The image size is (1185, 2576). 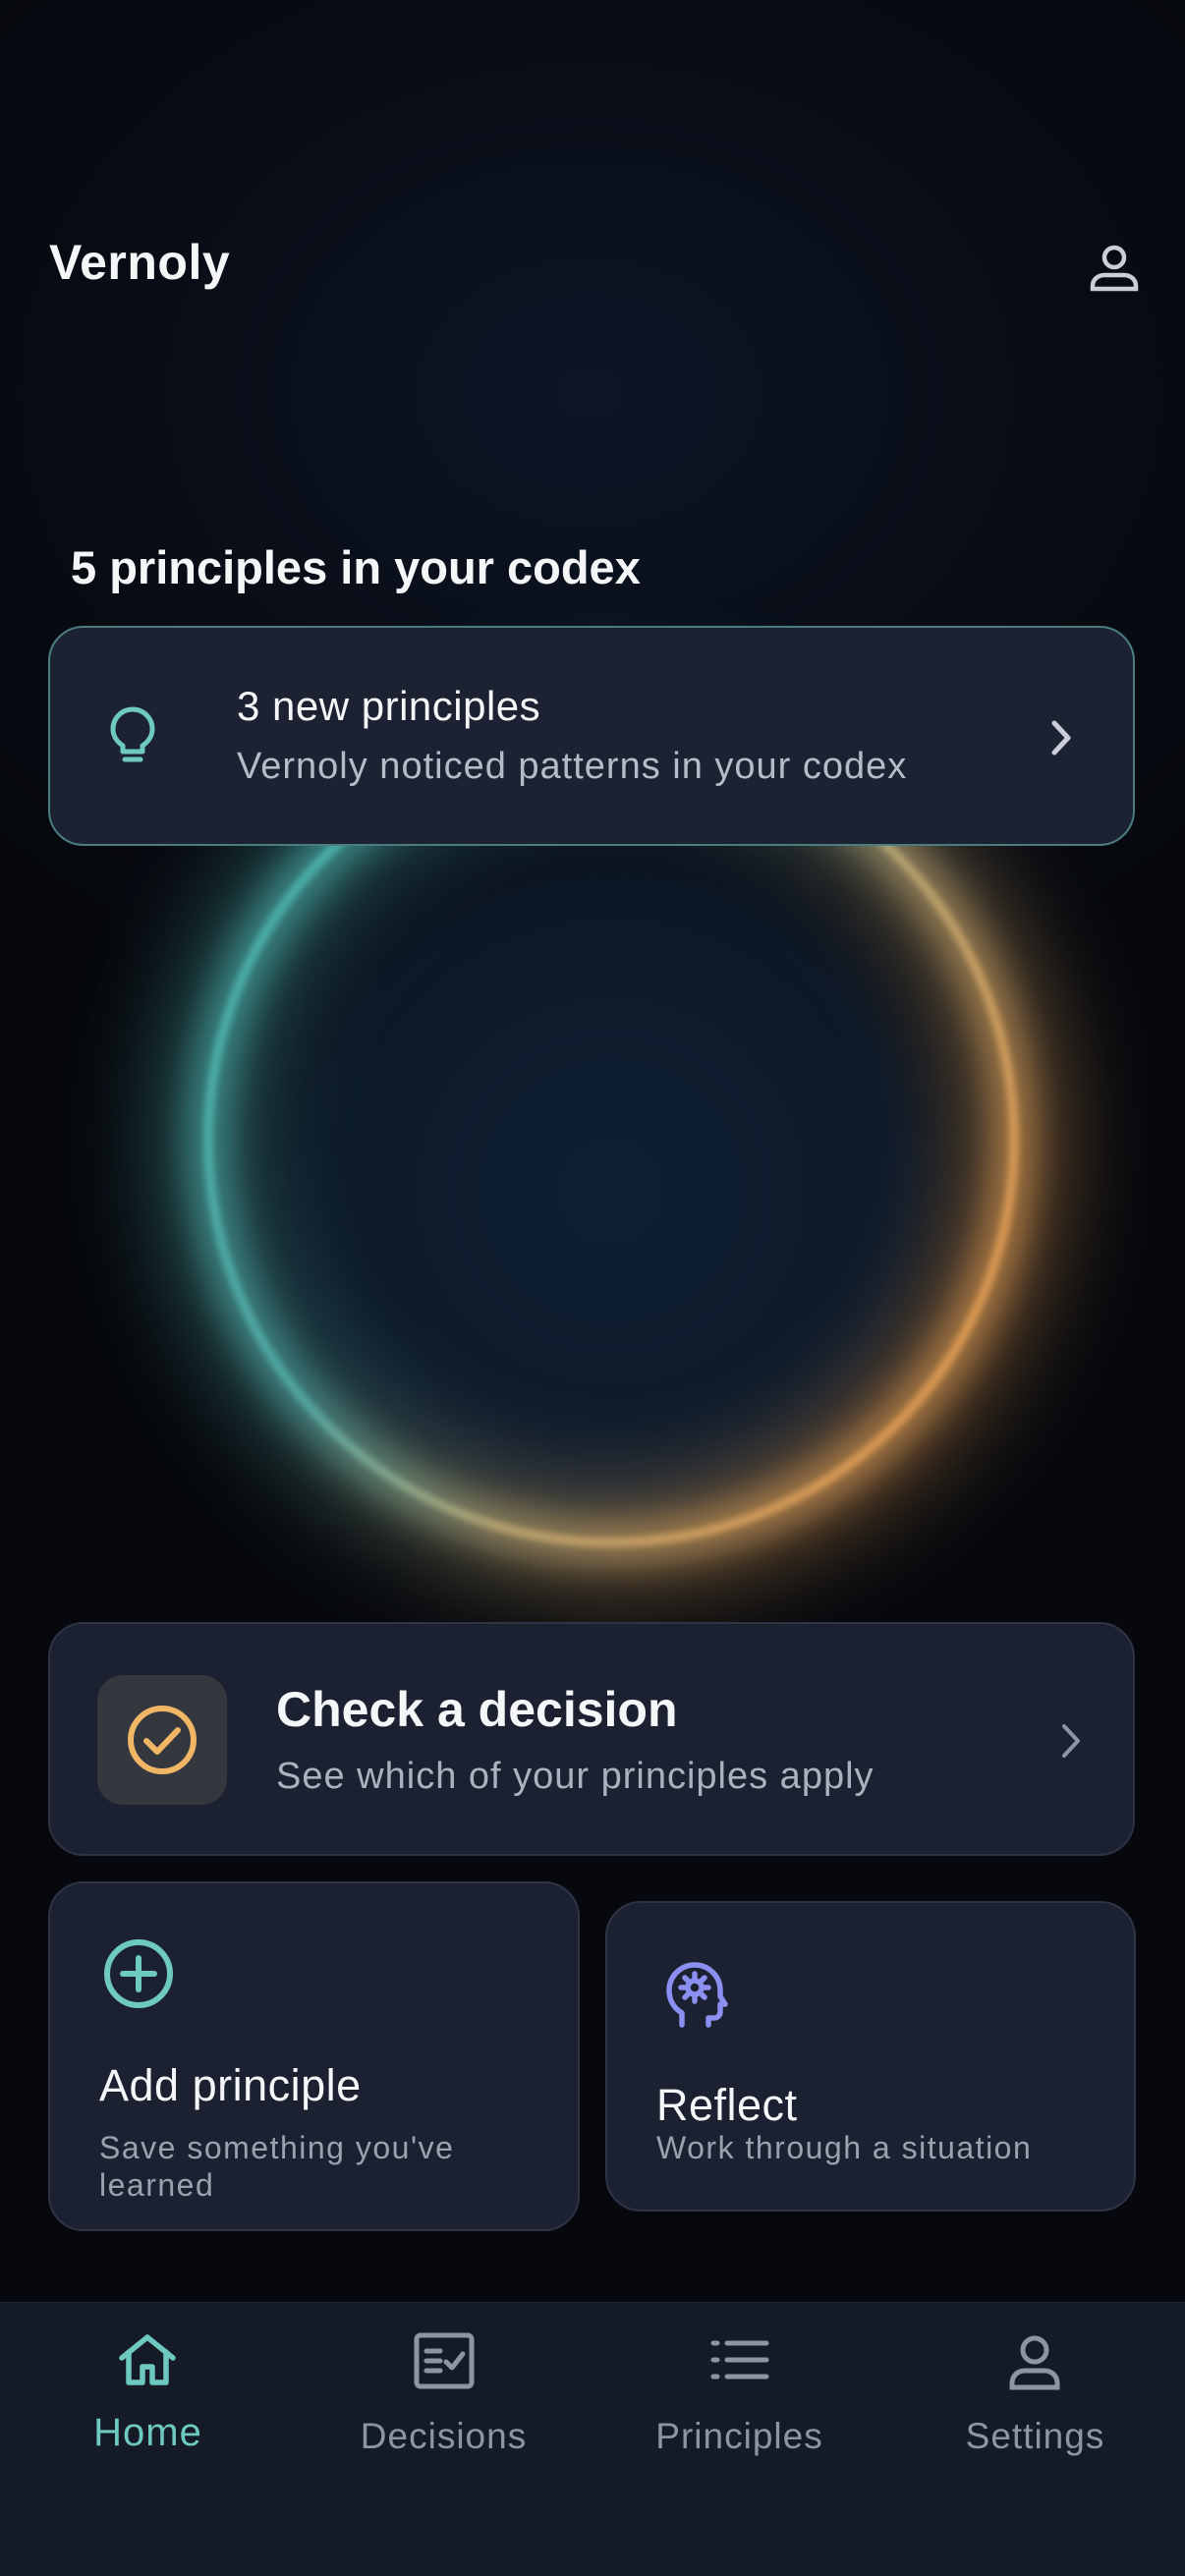 I want to click on reflect-subtitle: Work through a situation, so click(x=845, y=2147).